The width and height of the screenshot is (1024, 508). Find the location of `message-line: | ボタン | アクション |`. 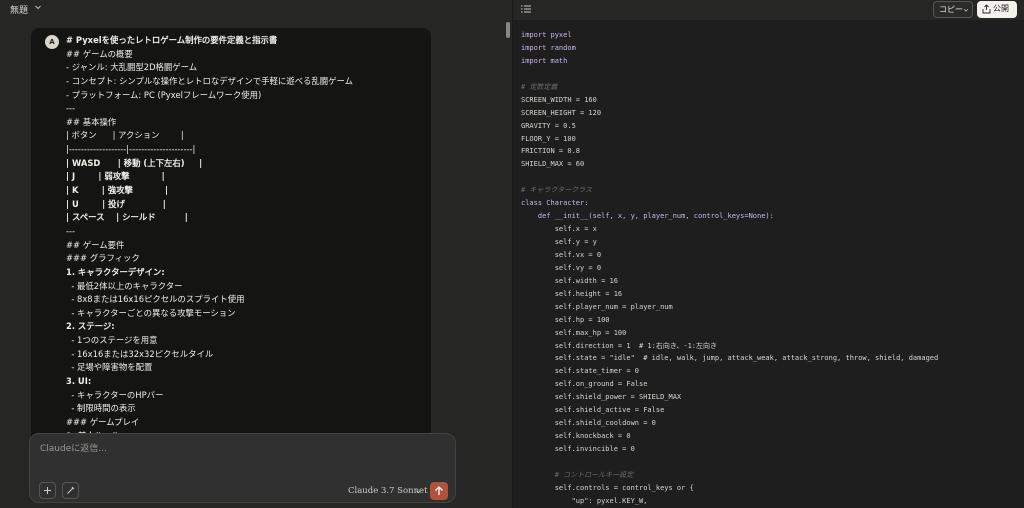

message-line: | ボタン | アクション | is located at coordinates (125, 135).